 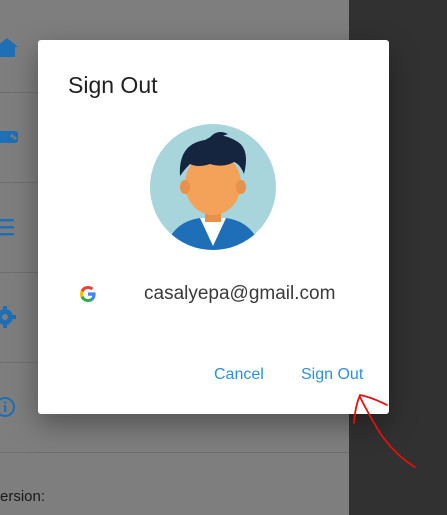 What do you see at coordinates (239, 375) in the screenshot?
I see `cancel-button: Cancel` at bounding box center [239, 375].